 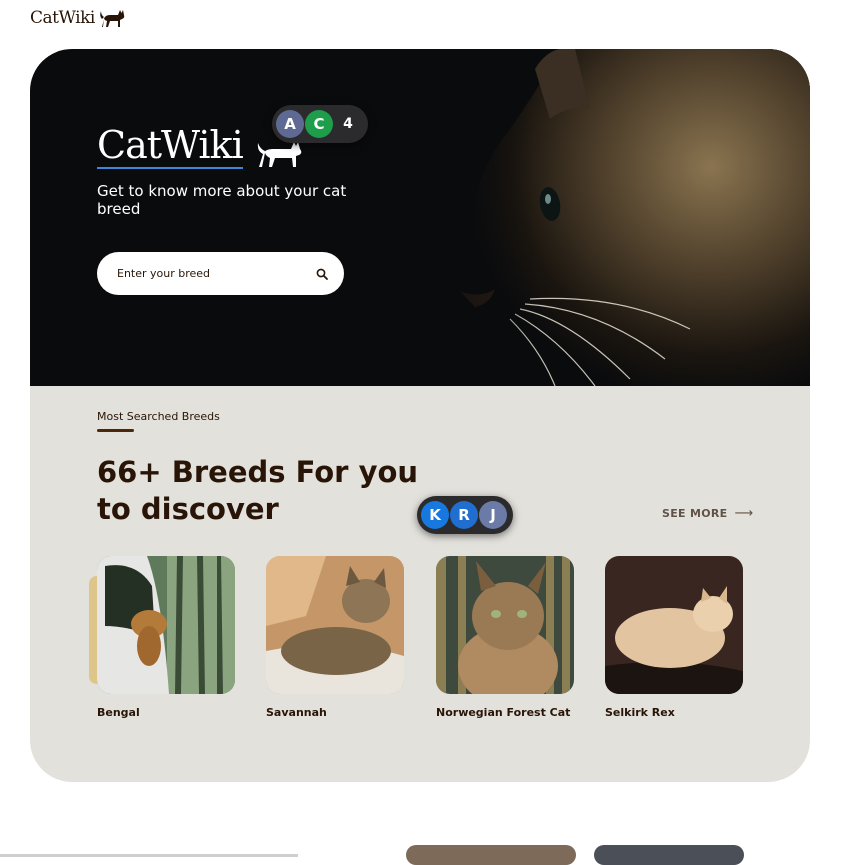 I want to click on see-more-link: SEE MORE ⟶, so click(x=707, y=513).